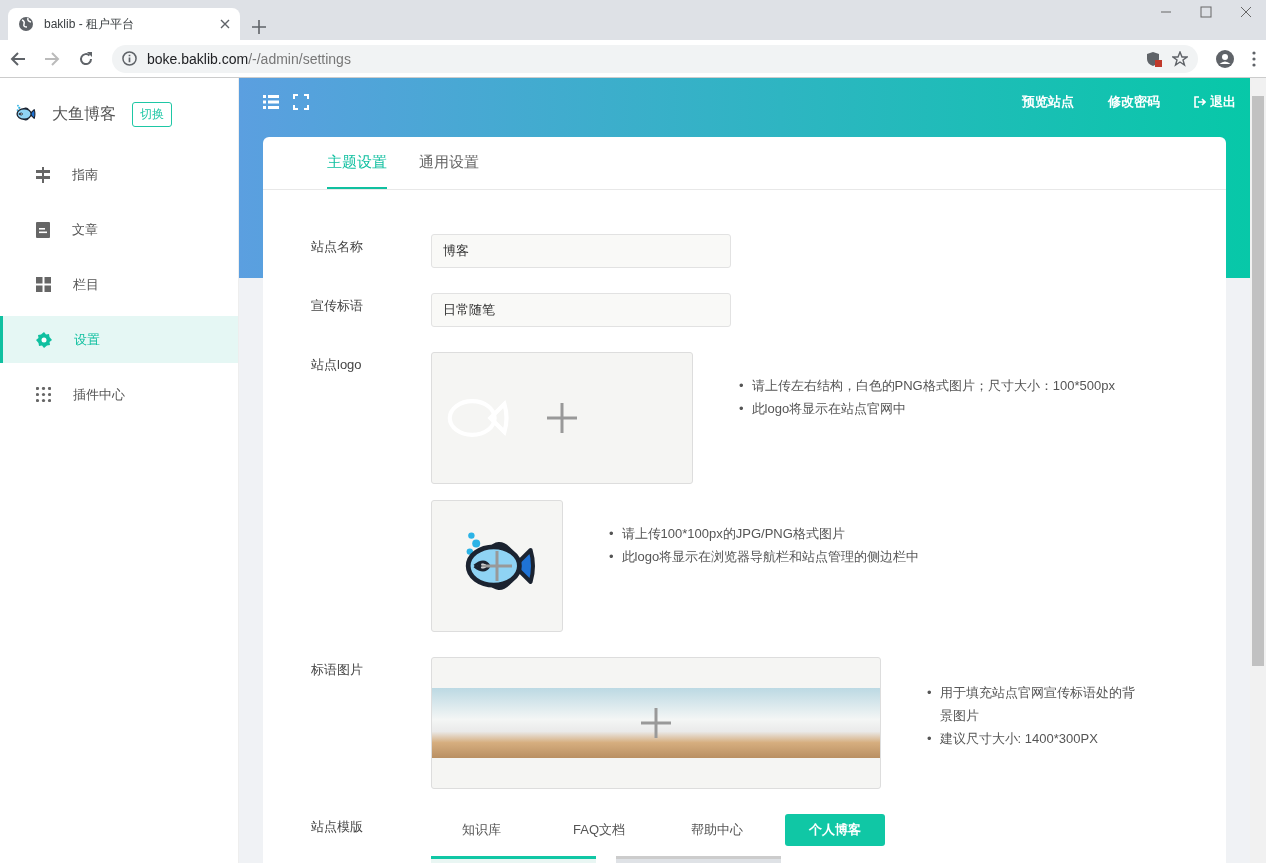 The width and height of the screenshot is (1266, 863). Describe the element at coordinates (581, 310) in the screenshot. I see `slogan-field: 日常随笔` at that location.